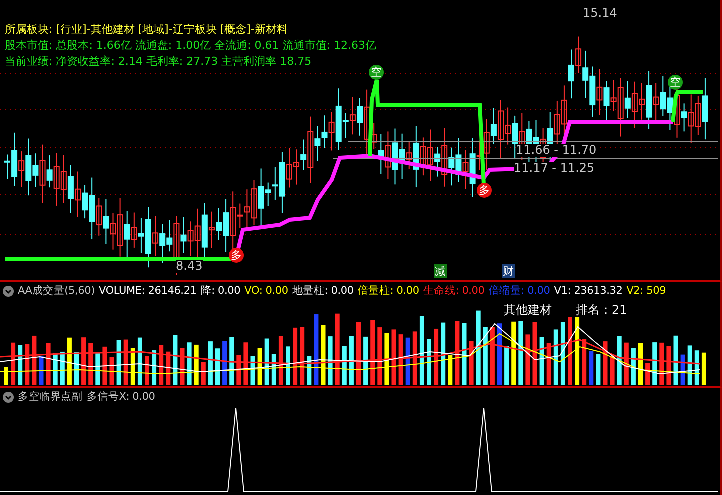 Image resolution: width=722 pixels, height=495 pixels. I want to click on sector-info: 所属板块: [行业]-其他建材 [地域]-辽宁板块 [概念]-新材料, so click(147, 29).